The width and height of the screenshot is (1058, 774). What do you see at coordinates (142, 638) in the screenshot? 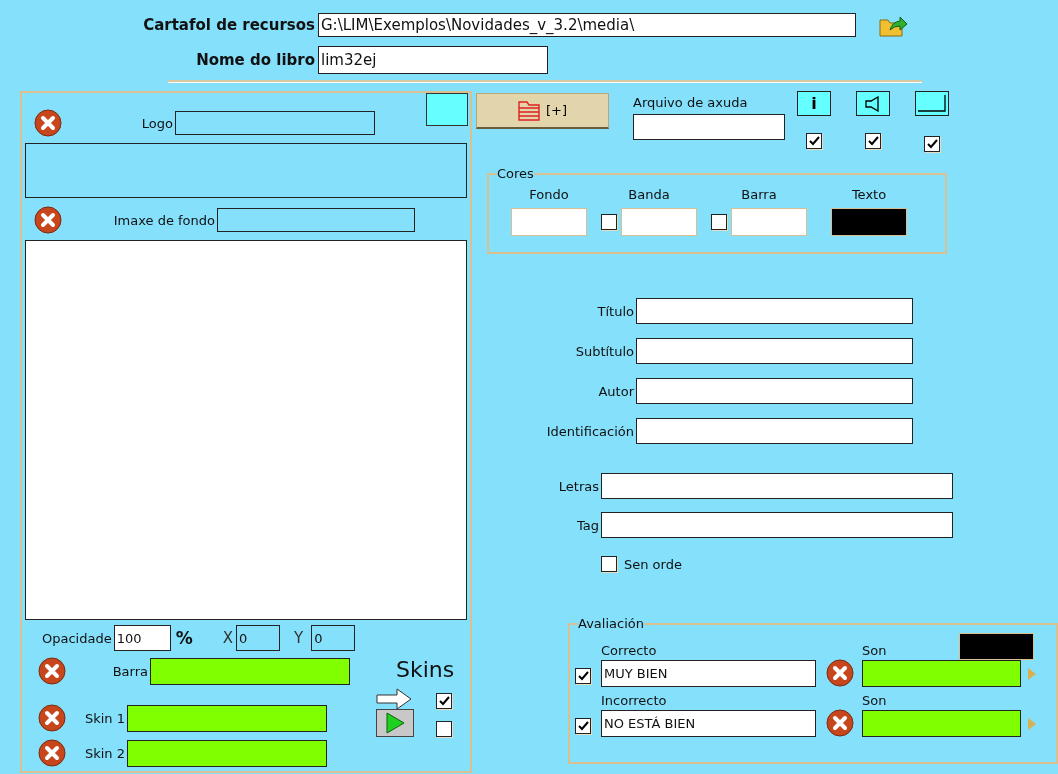
I see `opacity-field: 100` at bounding box center [142, 638].